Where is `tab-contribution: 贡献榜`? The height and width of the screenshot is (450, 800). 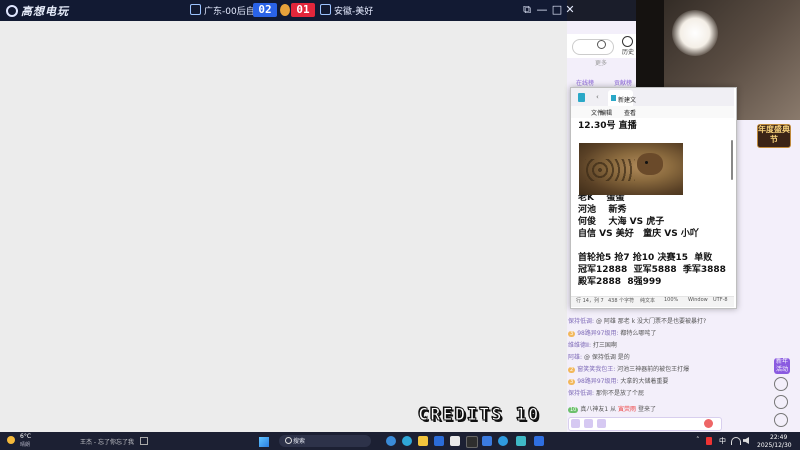
tab-contribution: 贡献榜 is located at coordinates (623, 82).